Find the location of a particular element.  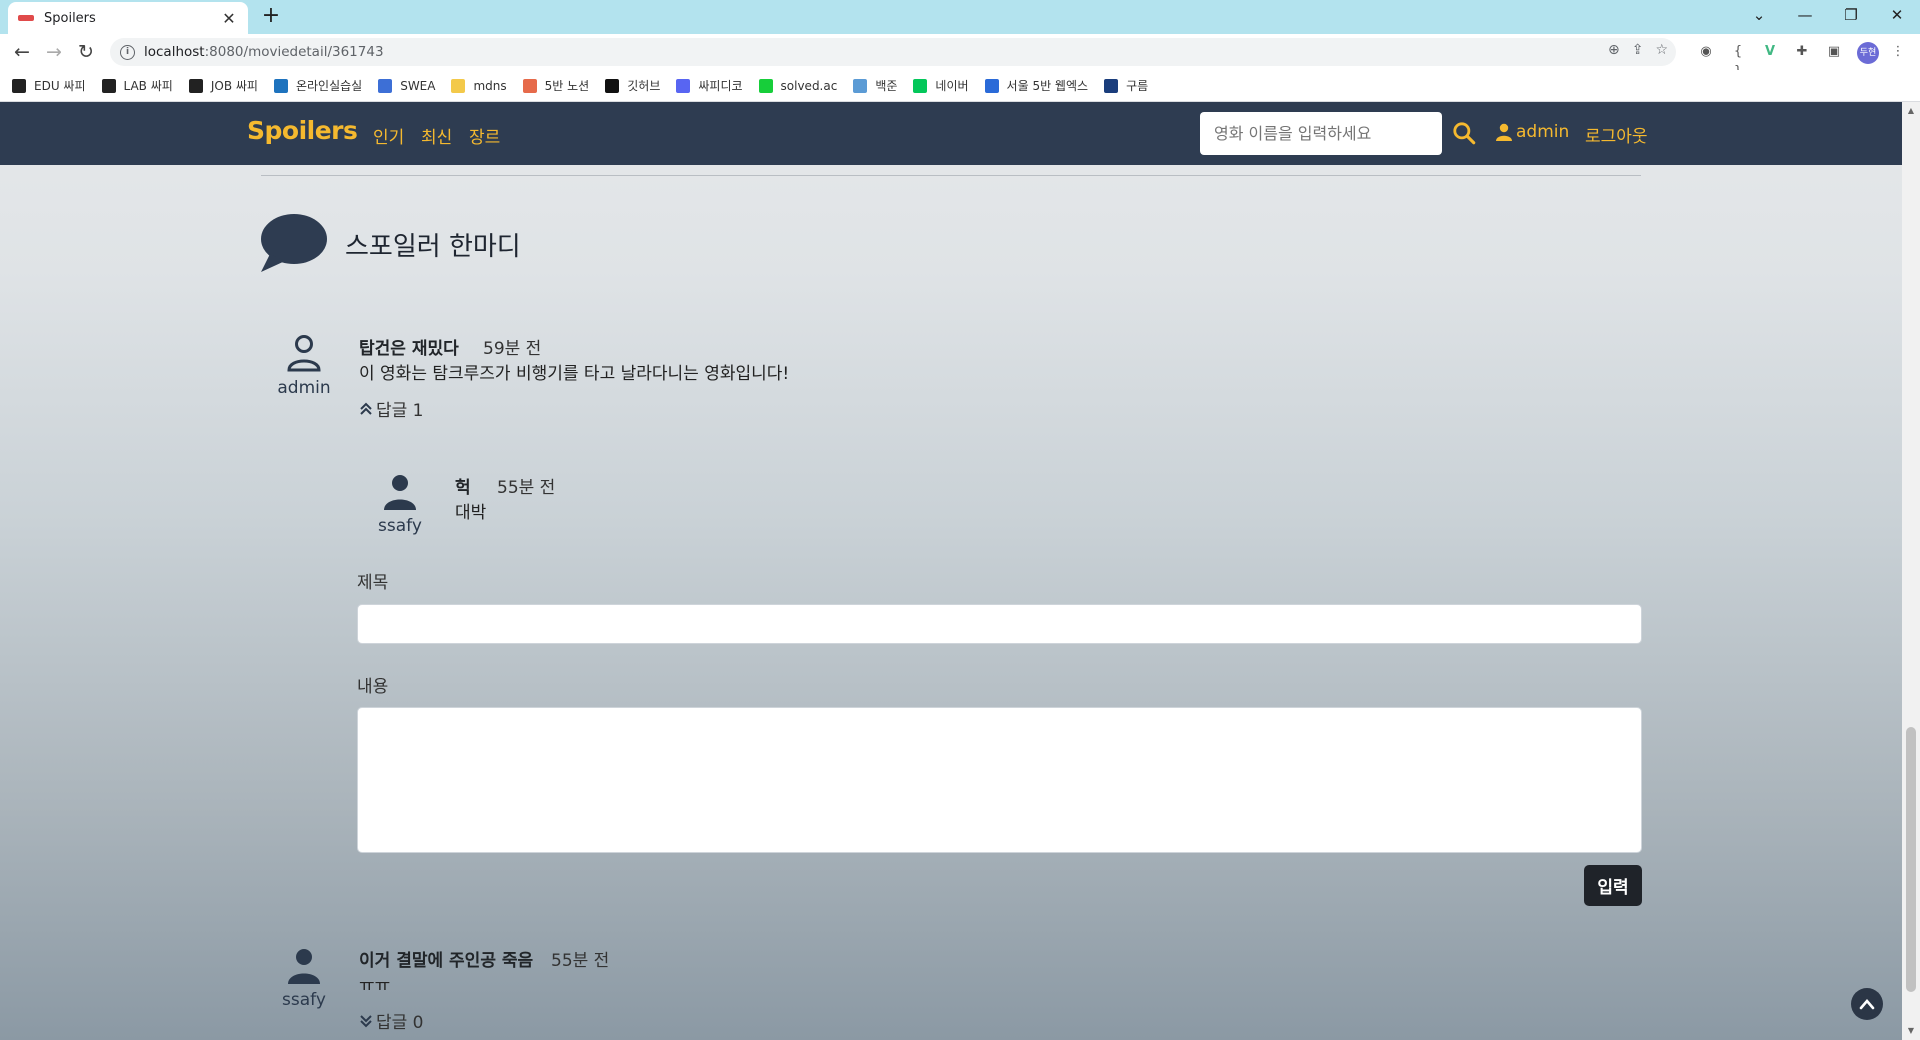

minimize-button: — is located at coordinates (1805, 15).